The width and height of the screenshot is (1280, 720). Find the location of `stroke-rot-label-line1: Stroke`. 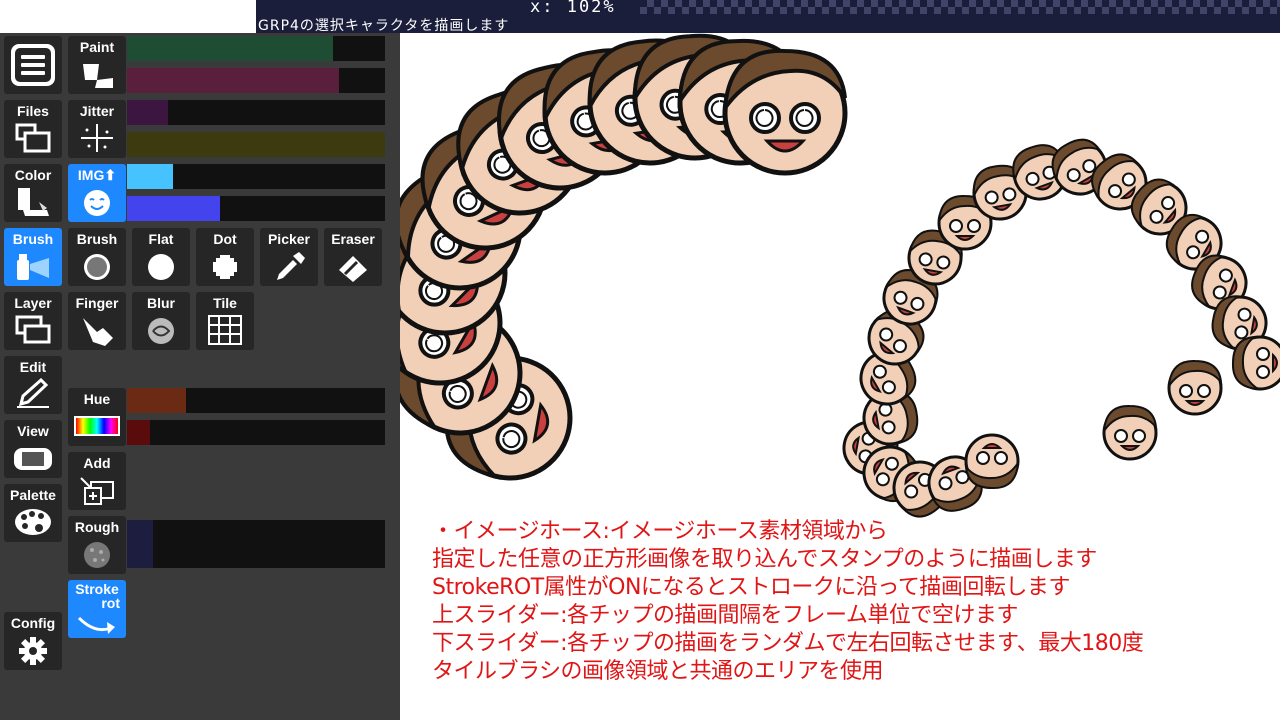

stroke-rot-label-line1: Stroke is located at coordinates (97, 589).